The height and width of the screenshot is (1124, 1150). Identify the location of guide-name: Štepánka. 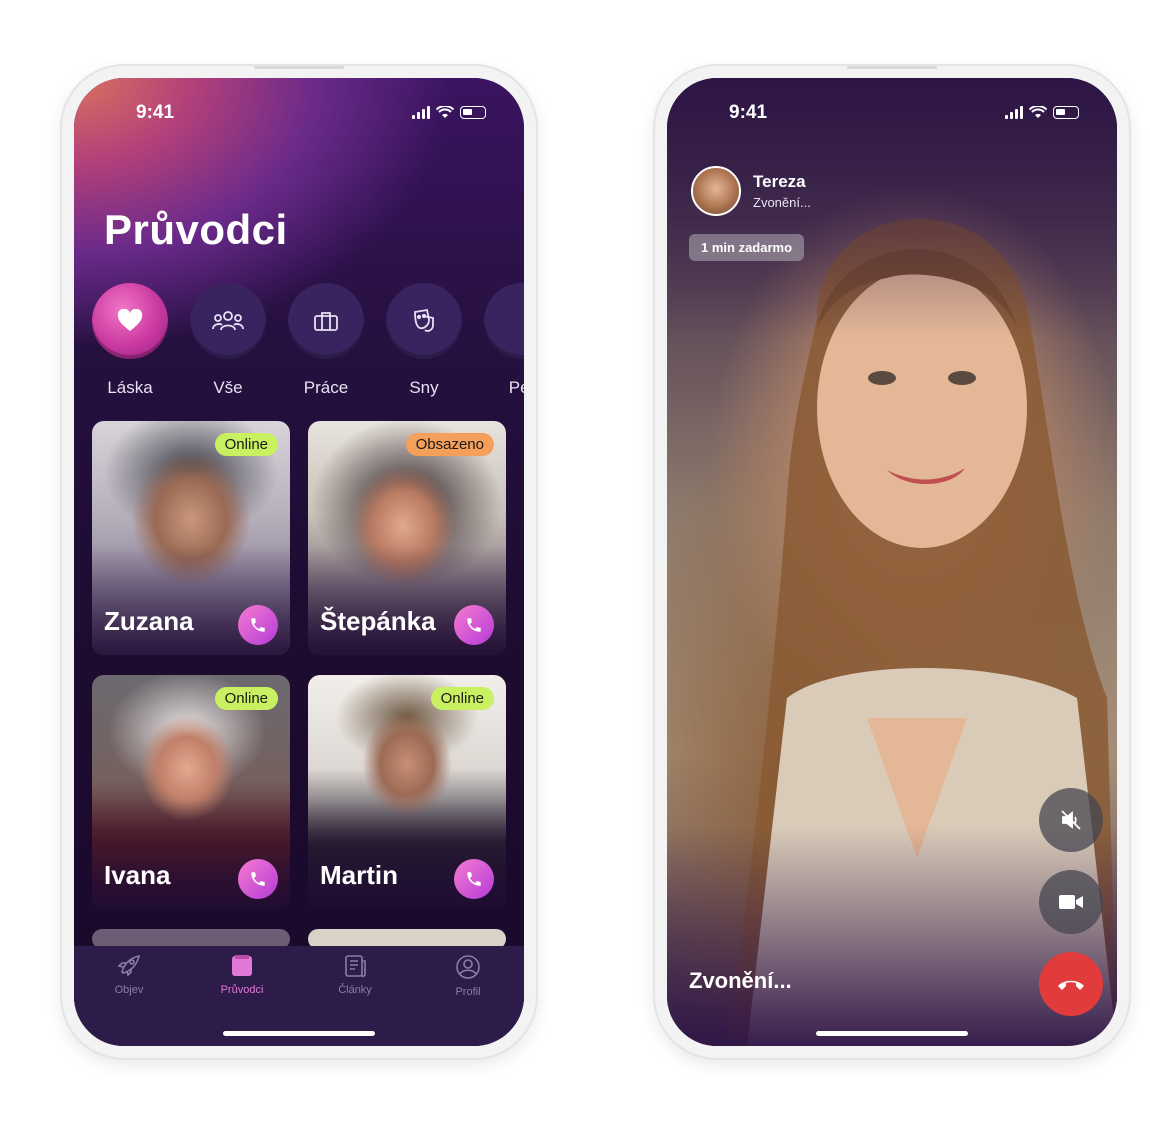
(378, 621).